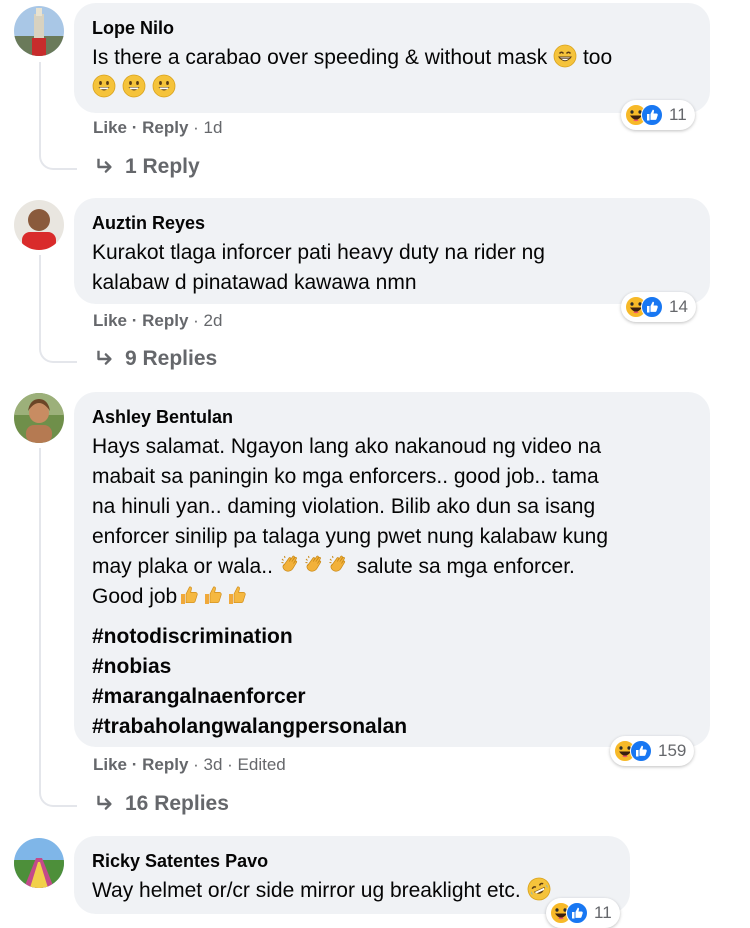 This screenshot has width=750, height=928. I want to click on comment-timestamp: · 3d · Edited, so click(237, 764).